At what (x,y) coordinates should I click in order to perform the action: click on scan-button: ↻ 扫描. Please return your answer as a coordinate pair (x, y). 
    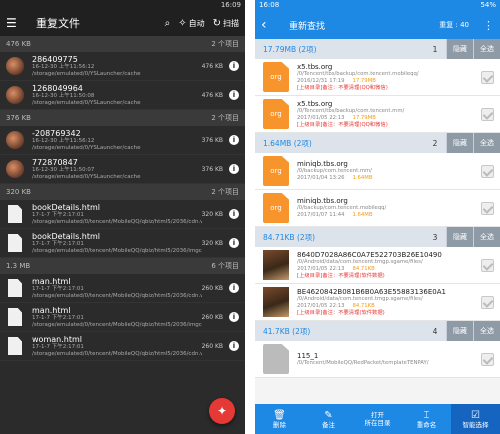
    Looking at the image, I should click on (226, 23).